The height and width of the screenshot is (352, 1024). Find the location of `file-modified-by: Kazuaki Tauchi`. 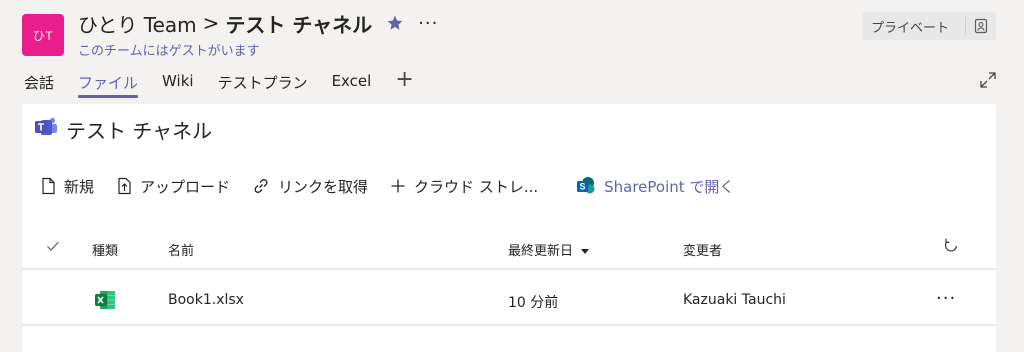

file-modified-by: Kazuaki Tauchi is located at coordinates (734, 300).